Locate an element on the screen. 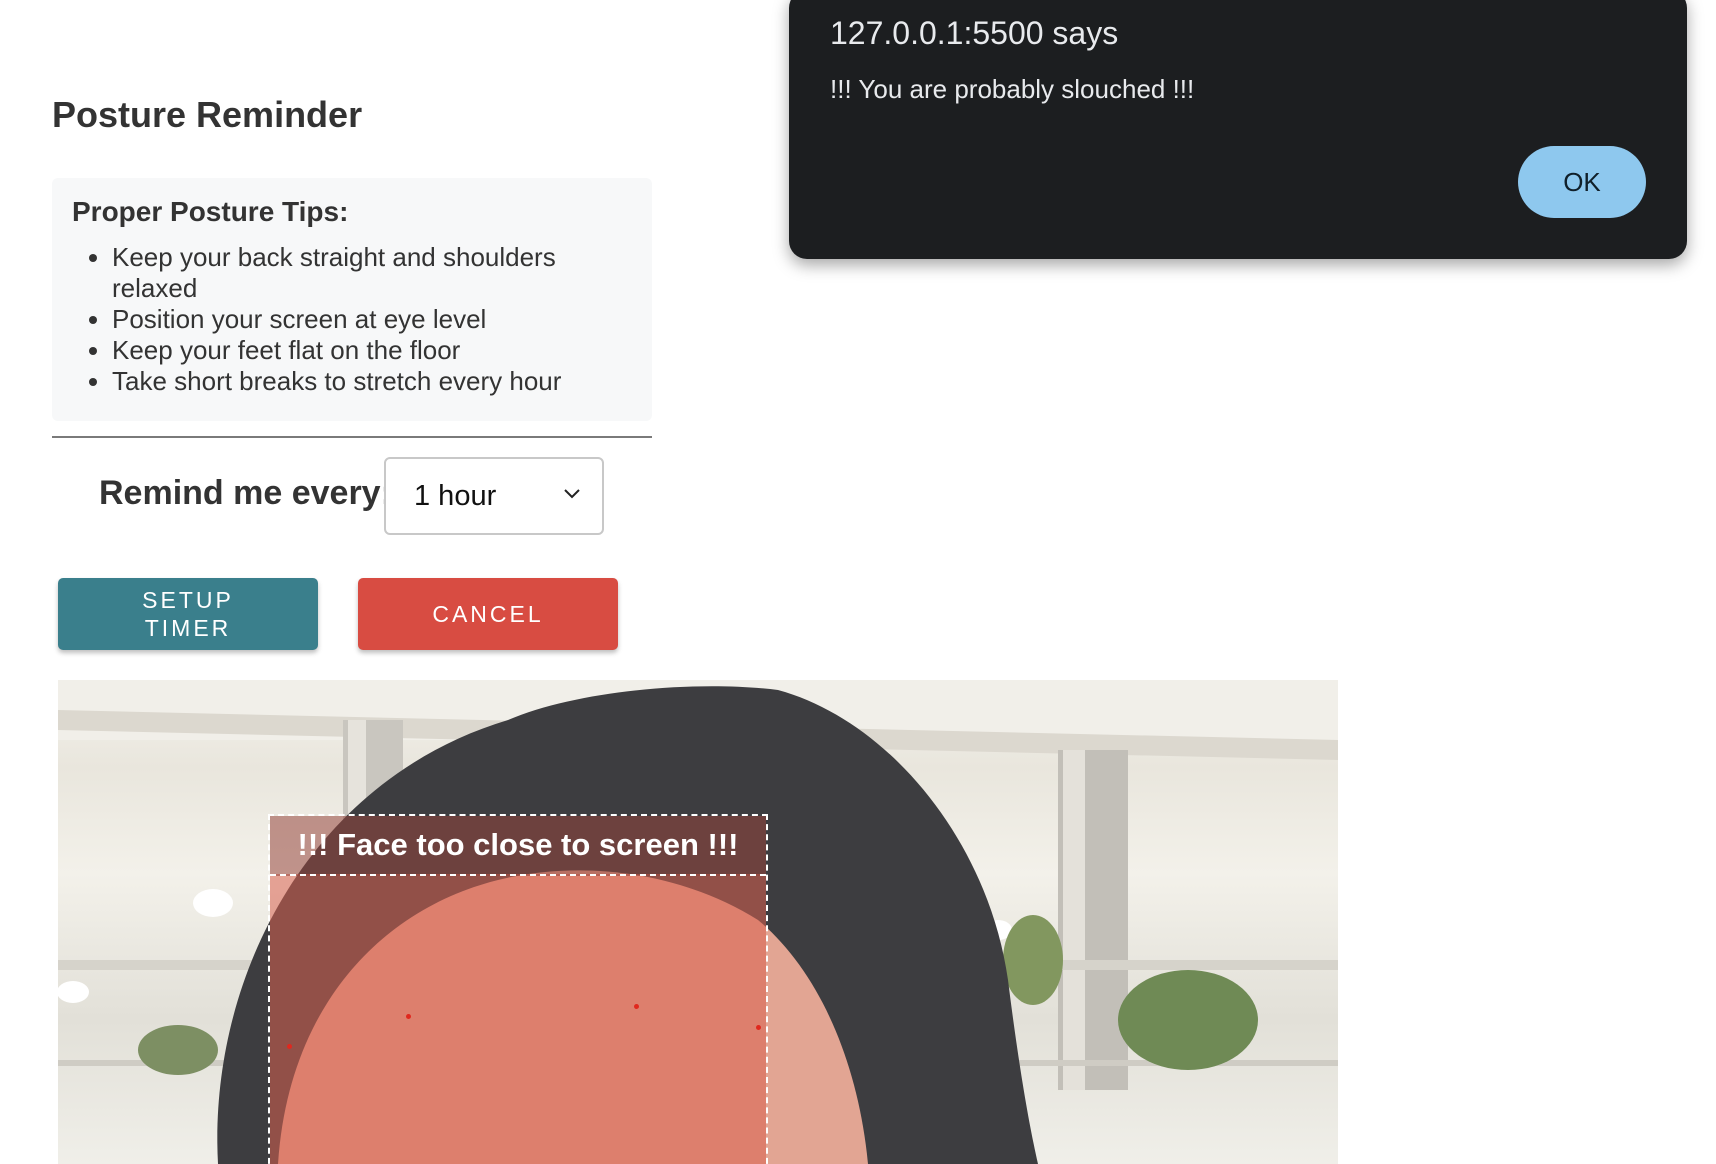 The image size is (1716, 1164). remind-interval-select: 1 hour is located at coordinates (494, 496).